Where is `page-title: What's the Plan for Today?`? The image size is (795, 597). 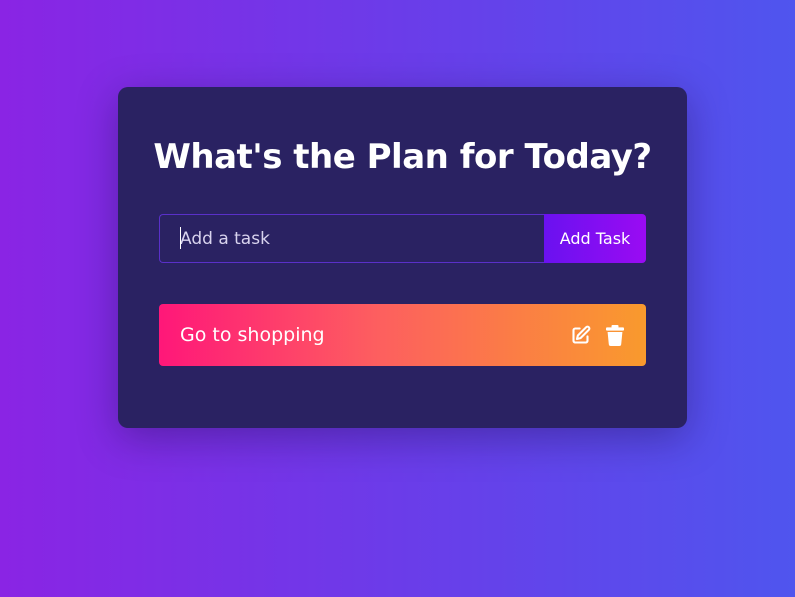
page-title: What's the Plan for Today? is located at coordinates (402, 157).